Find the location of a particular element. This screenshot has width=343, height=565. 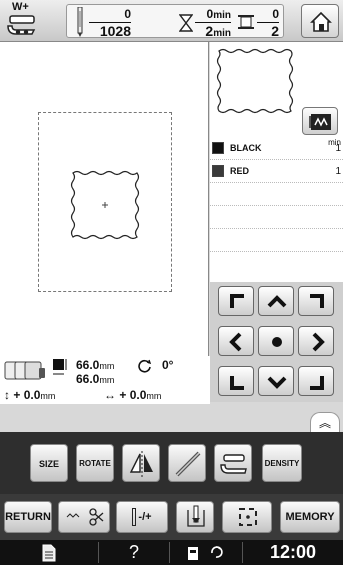

pattern-preview-frame is located at coordinates (105, 205).